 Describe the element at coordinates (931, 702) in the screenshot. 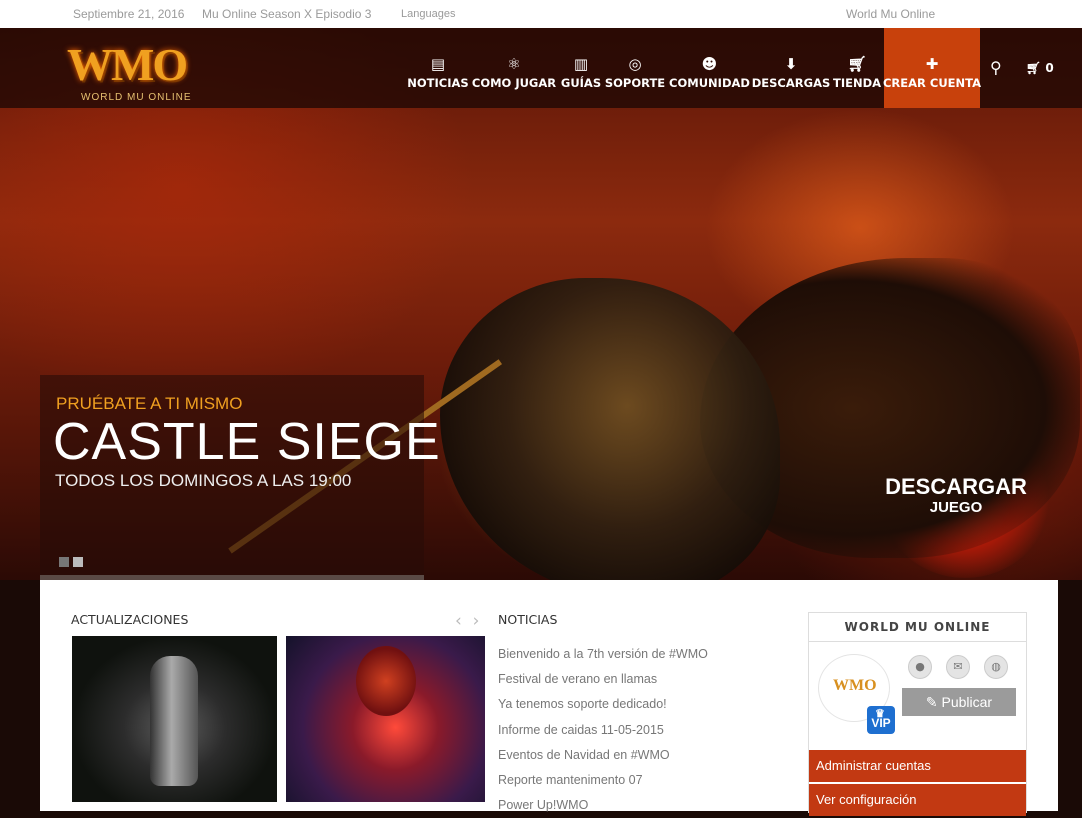

I see `edit-icon: ✎` at that location.